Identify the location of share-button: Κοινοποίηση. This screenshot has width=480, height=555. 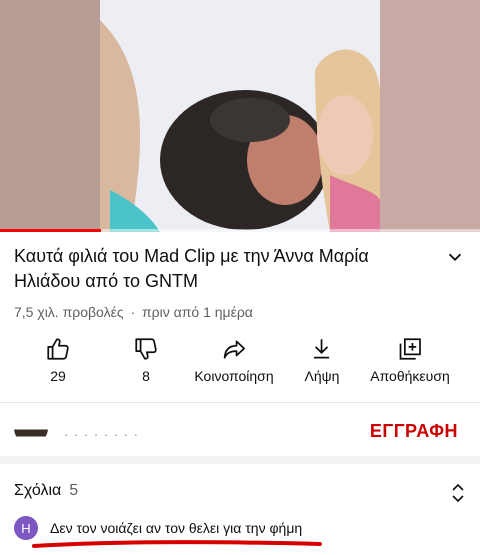
(234, 360).